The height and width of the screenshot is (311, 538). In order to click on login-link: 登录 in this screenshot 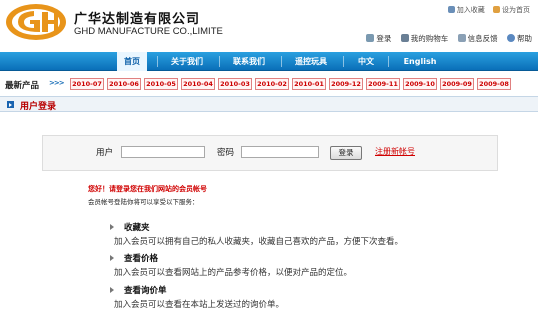, I will do `click(378, 38)`.